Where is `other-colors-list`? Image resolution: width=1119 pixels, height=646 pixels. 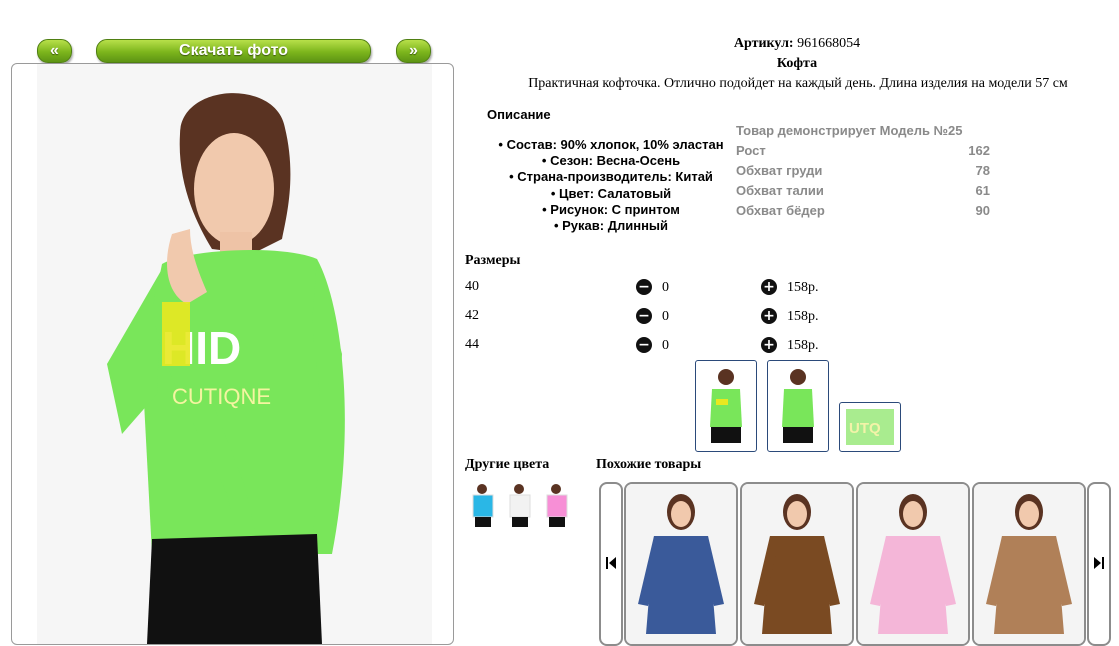 other-colors-list is located at coordinates (521, 505).